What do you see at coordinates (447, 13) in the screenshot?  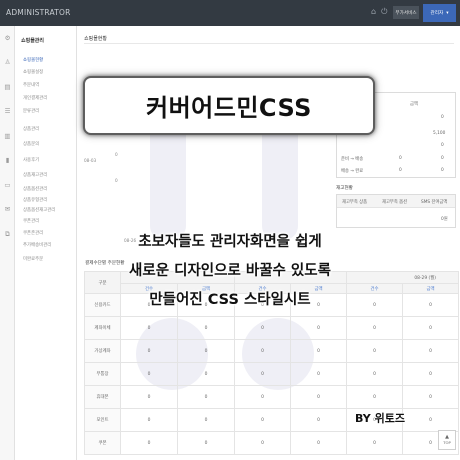 I see `chevron-down-icon: ▾` at bounding box center [447, 13].